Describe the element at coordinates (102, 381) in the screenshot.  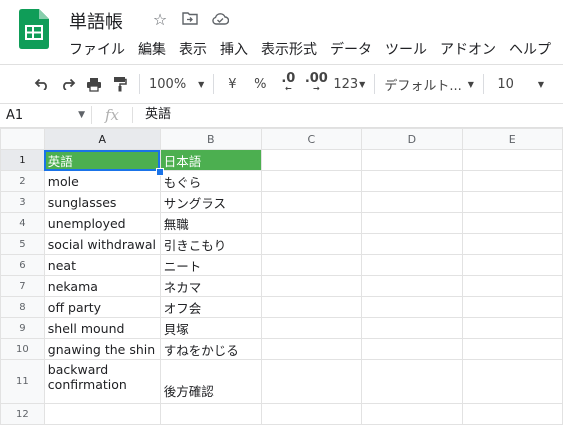
I see `cell-english: backward confirmation` at that location.